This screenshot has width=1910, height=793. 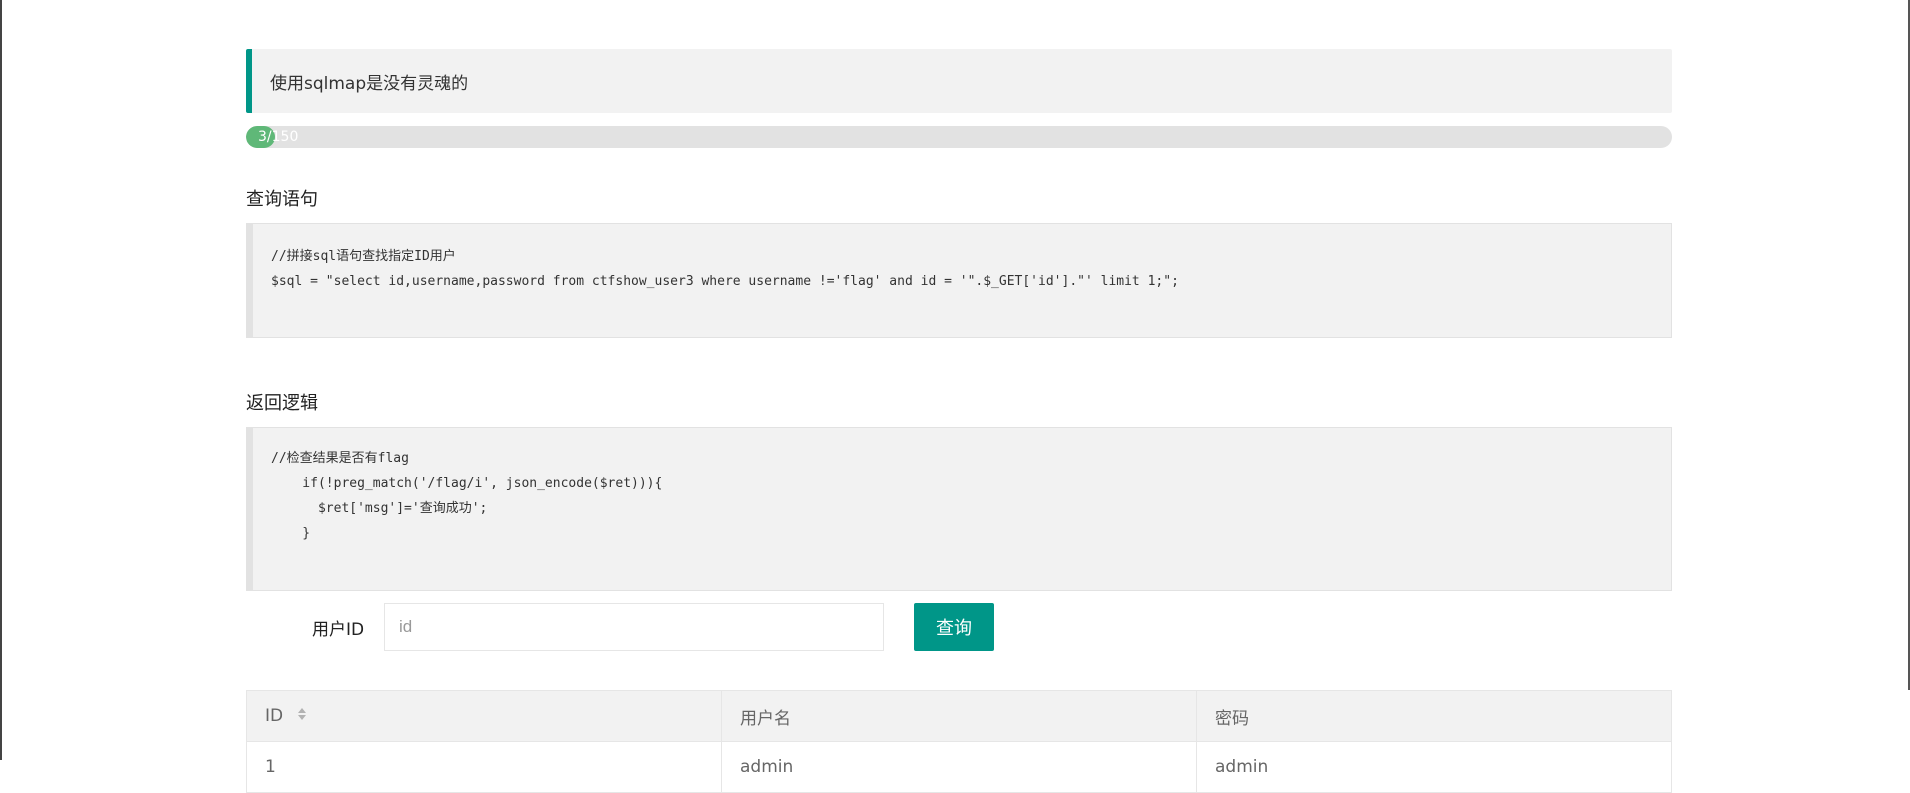 What do you see at coordinates (369, 83) in the screenshot?
I see `notice-text: 使用sqlmap是没有灵魂的` at bounding box center [369, 83].